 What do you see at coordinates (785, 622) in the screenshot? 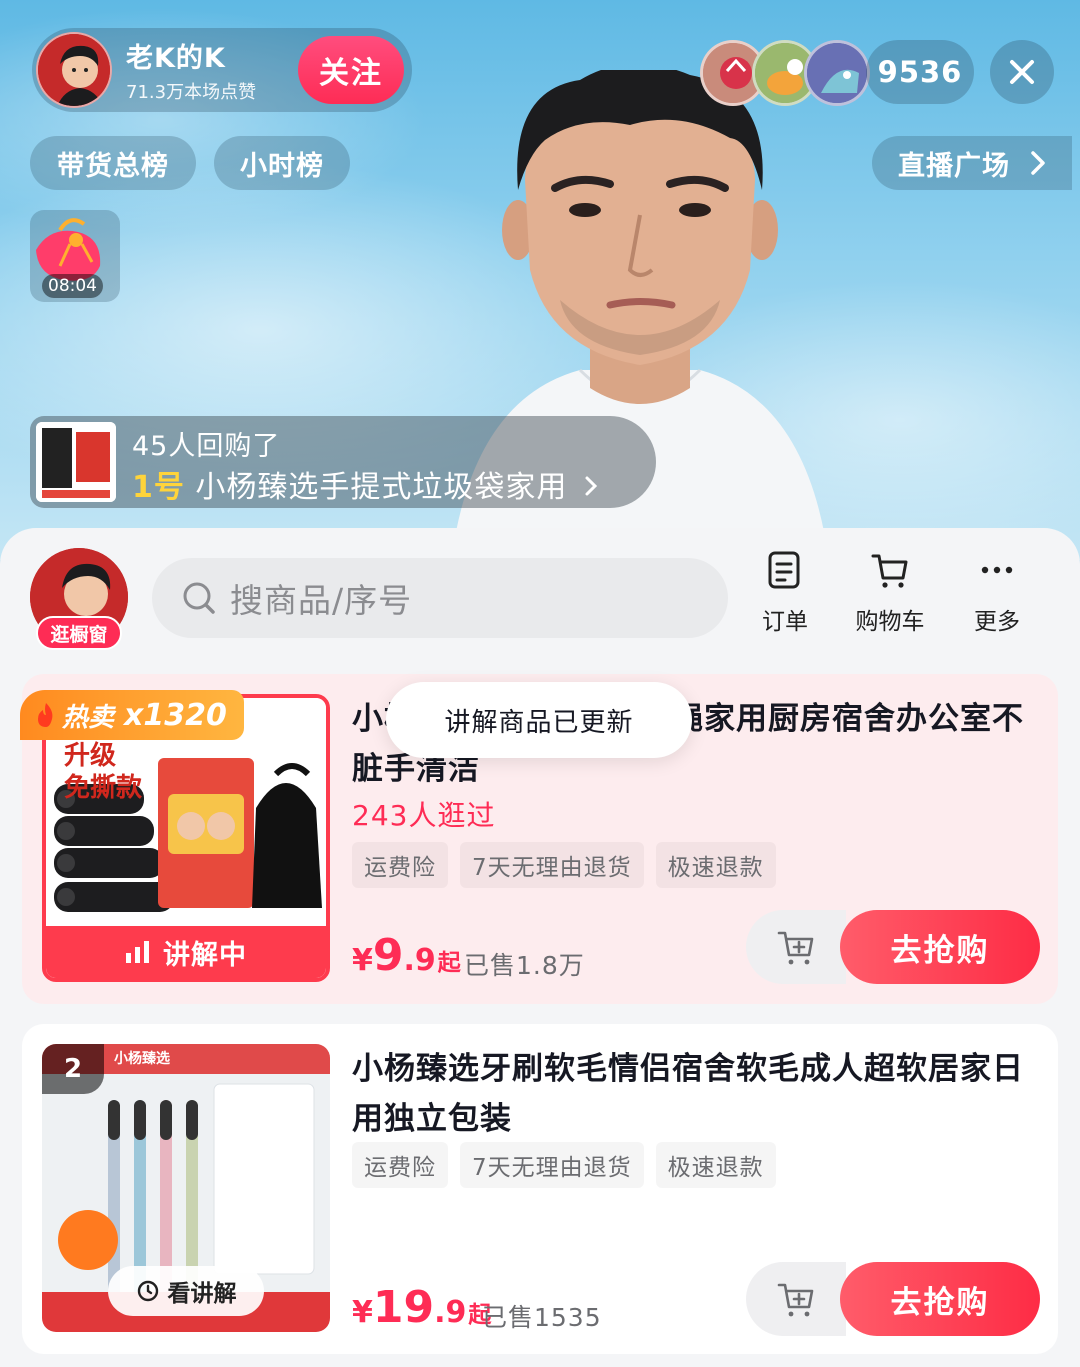
I see `orders-label: 订单` at bounding box center [785, 622].